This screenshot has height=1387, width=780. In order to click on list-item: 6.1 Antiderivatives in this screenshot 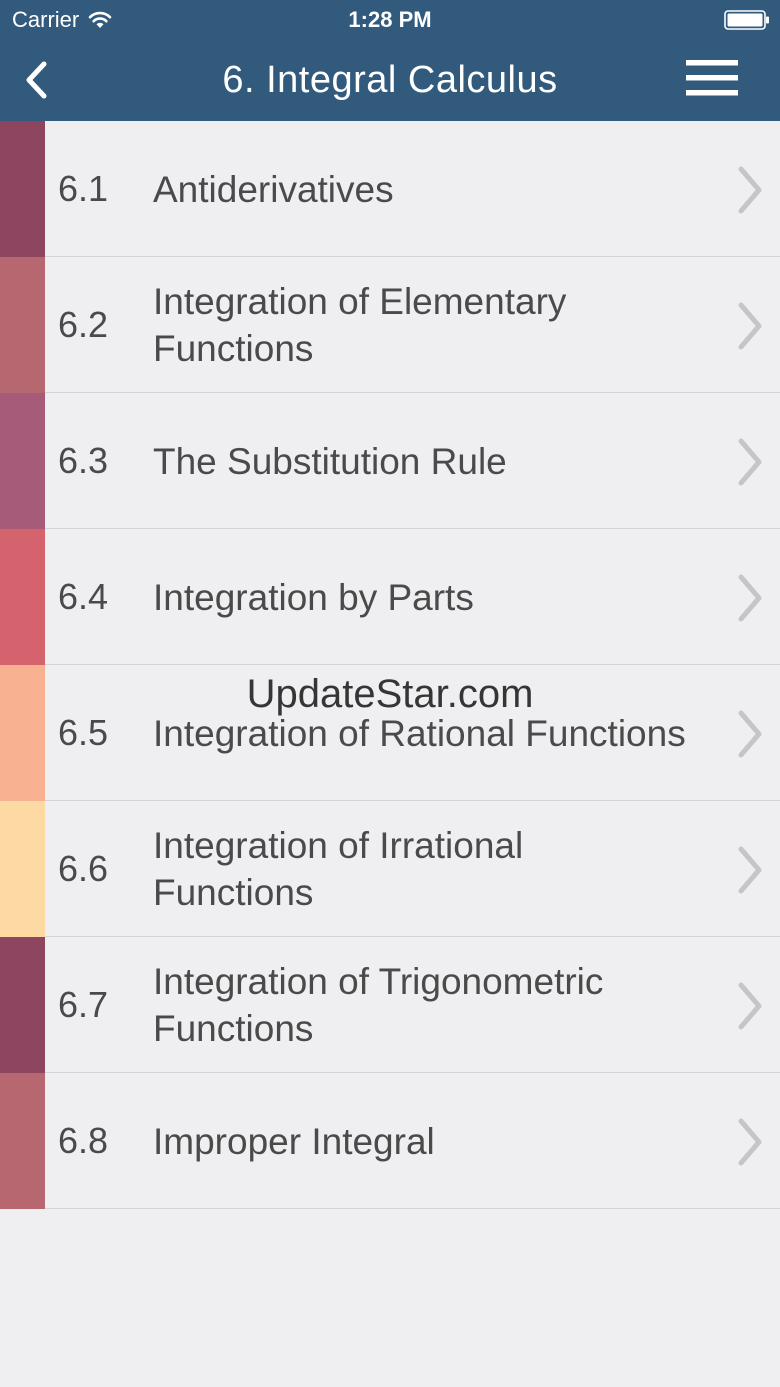, I will do `click(390, 189)`.